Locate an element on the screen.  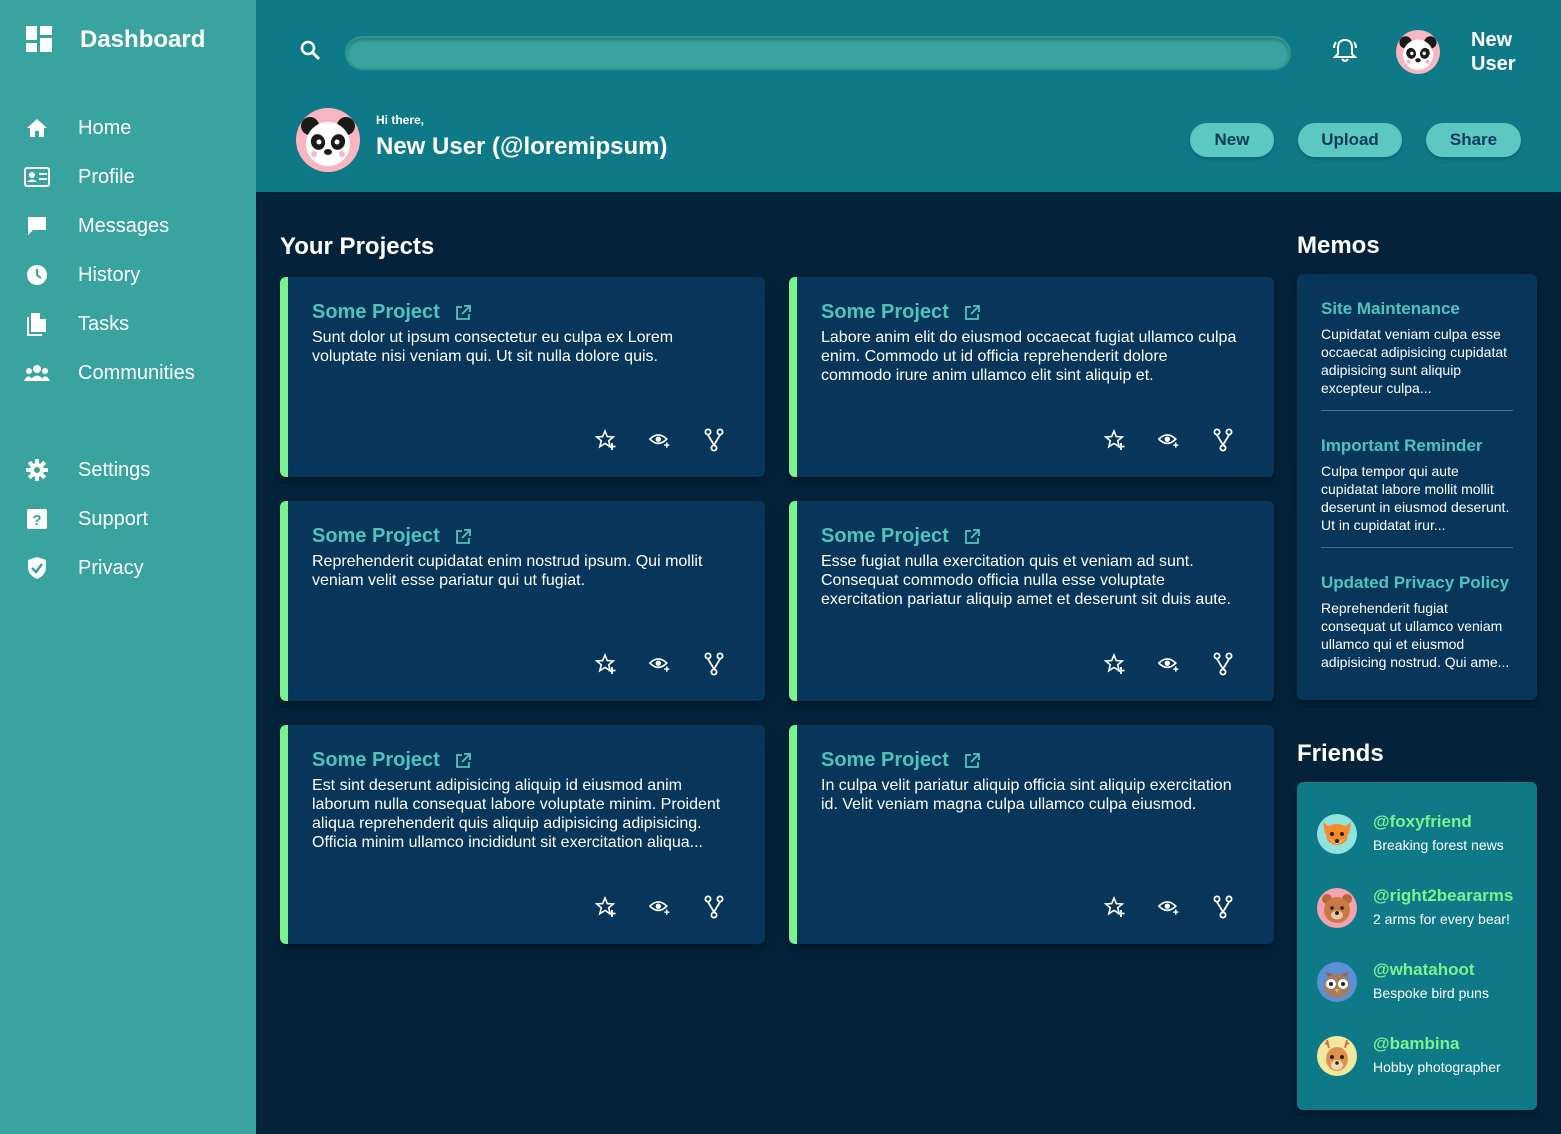
header-user-name: New User is located at coordinates (1506, 52).